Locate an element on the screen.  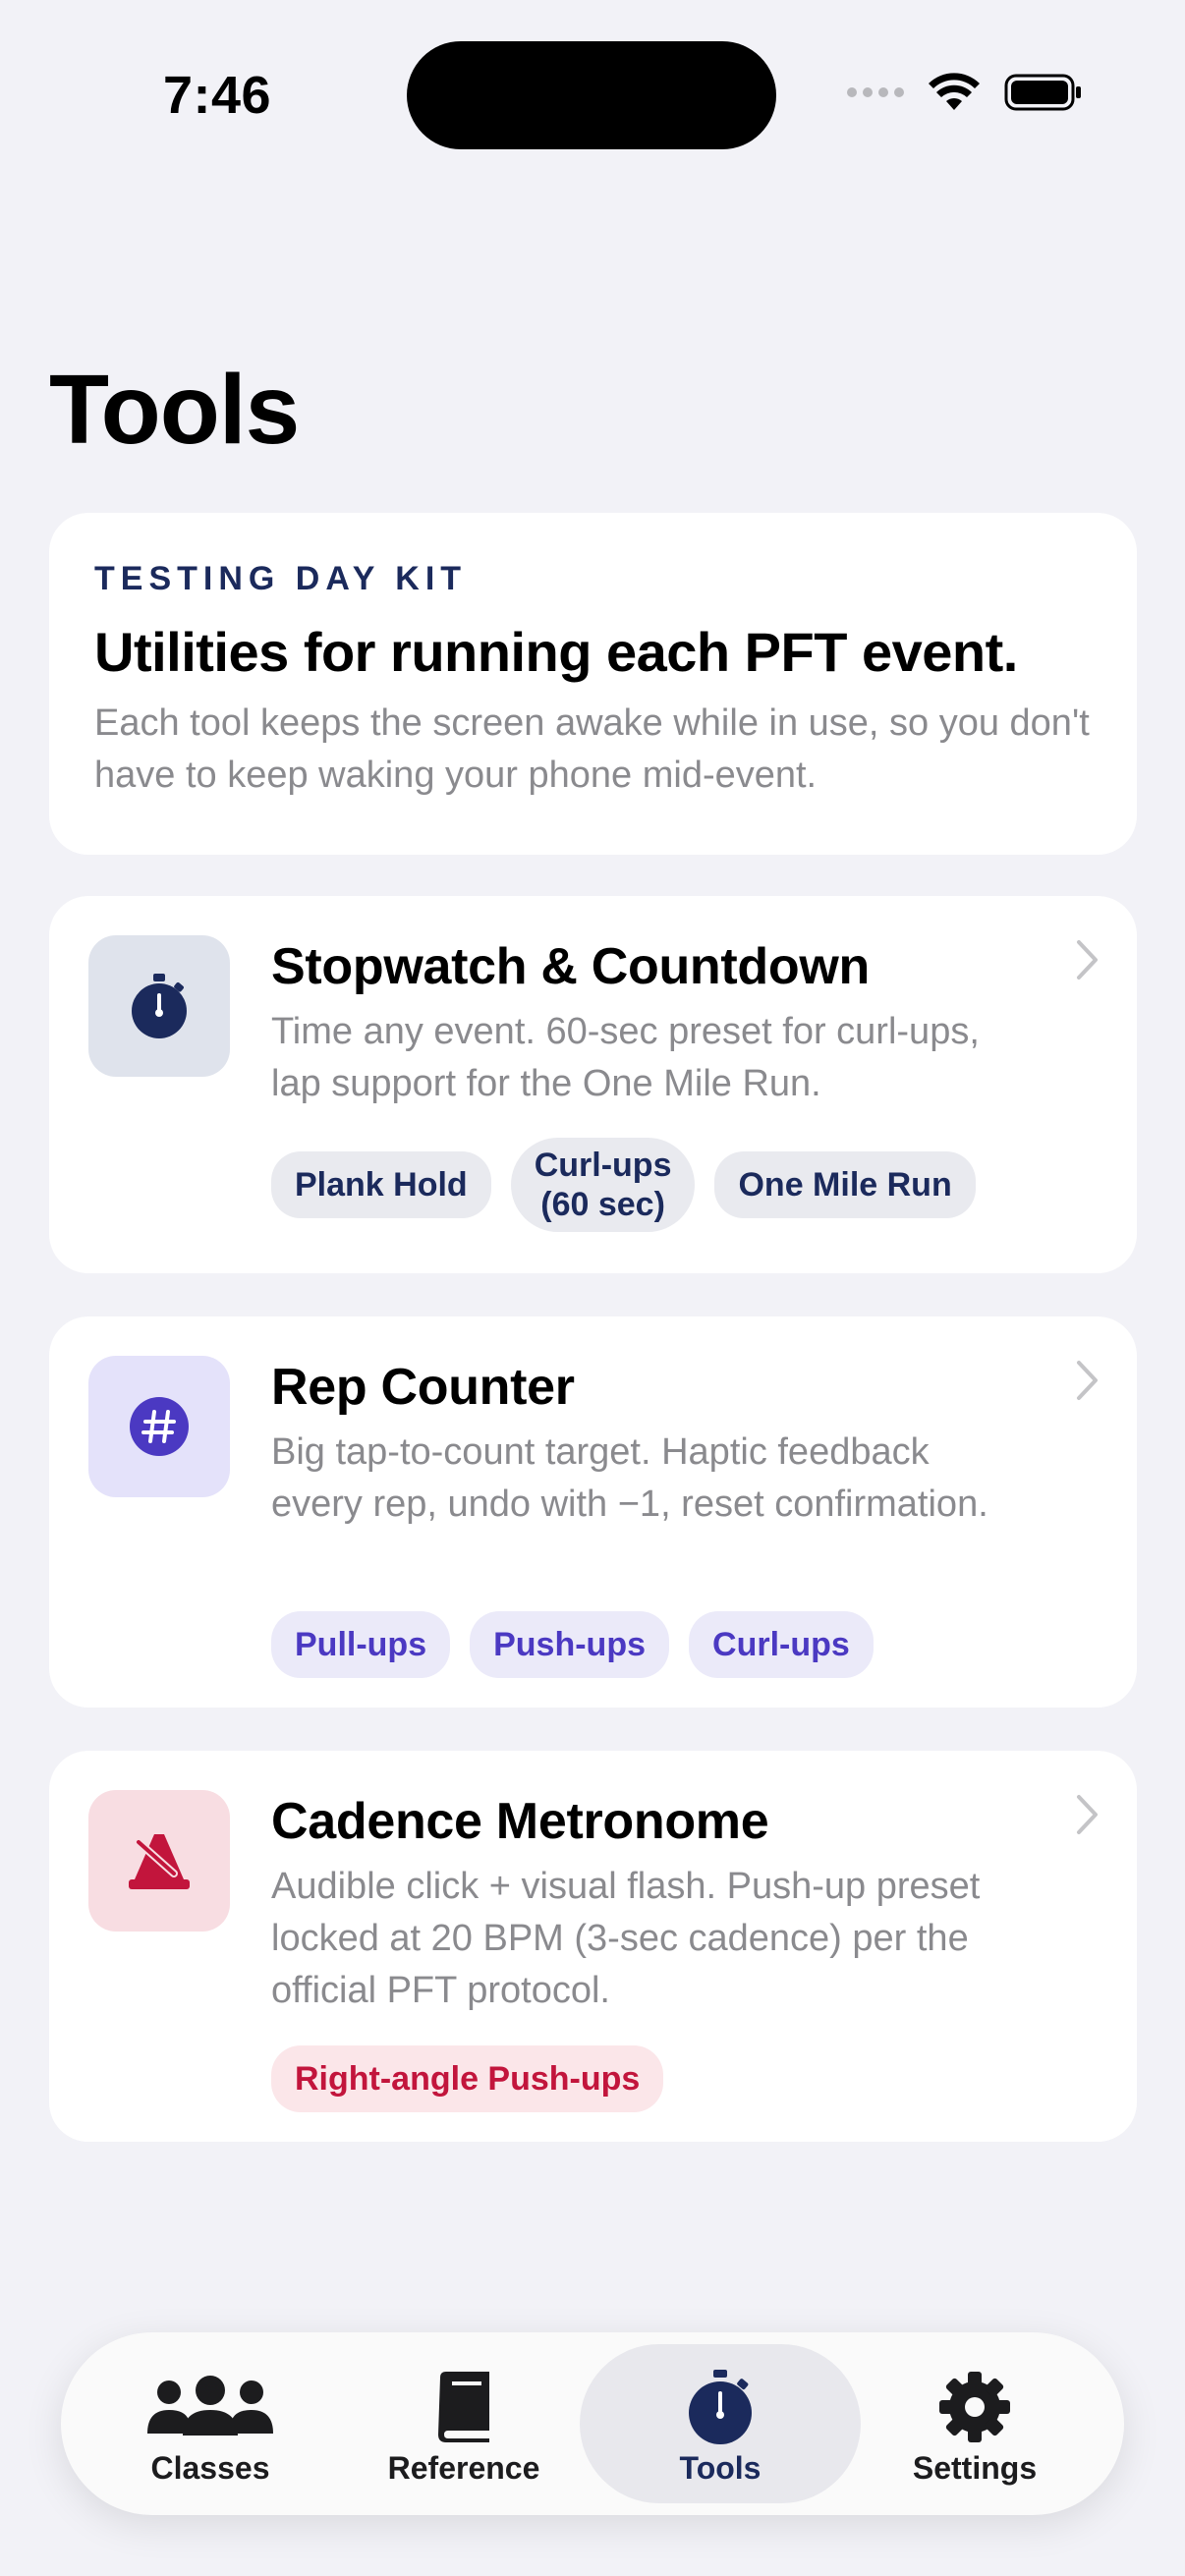
tool-title: Cadence Metronome is located at coordinates (520, 1821).